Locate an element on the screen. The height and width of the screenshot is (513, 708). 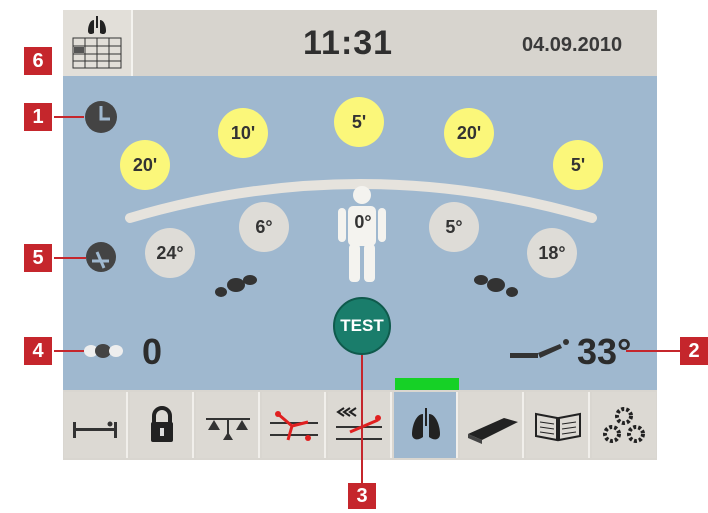
bed-angle-value: 33° is located at coordinates (604, 351).